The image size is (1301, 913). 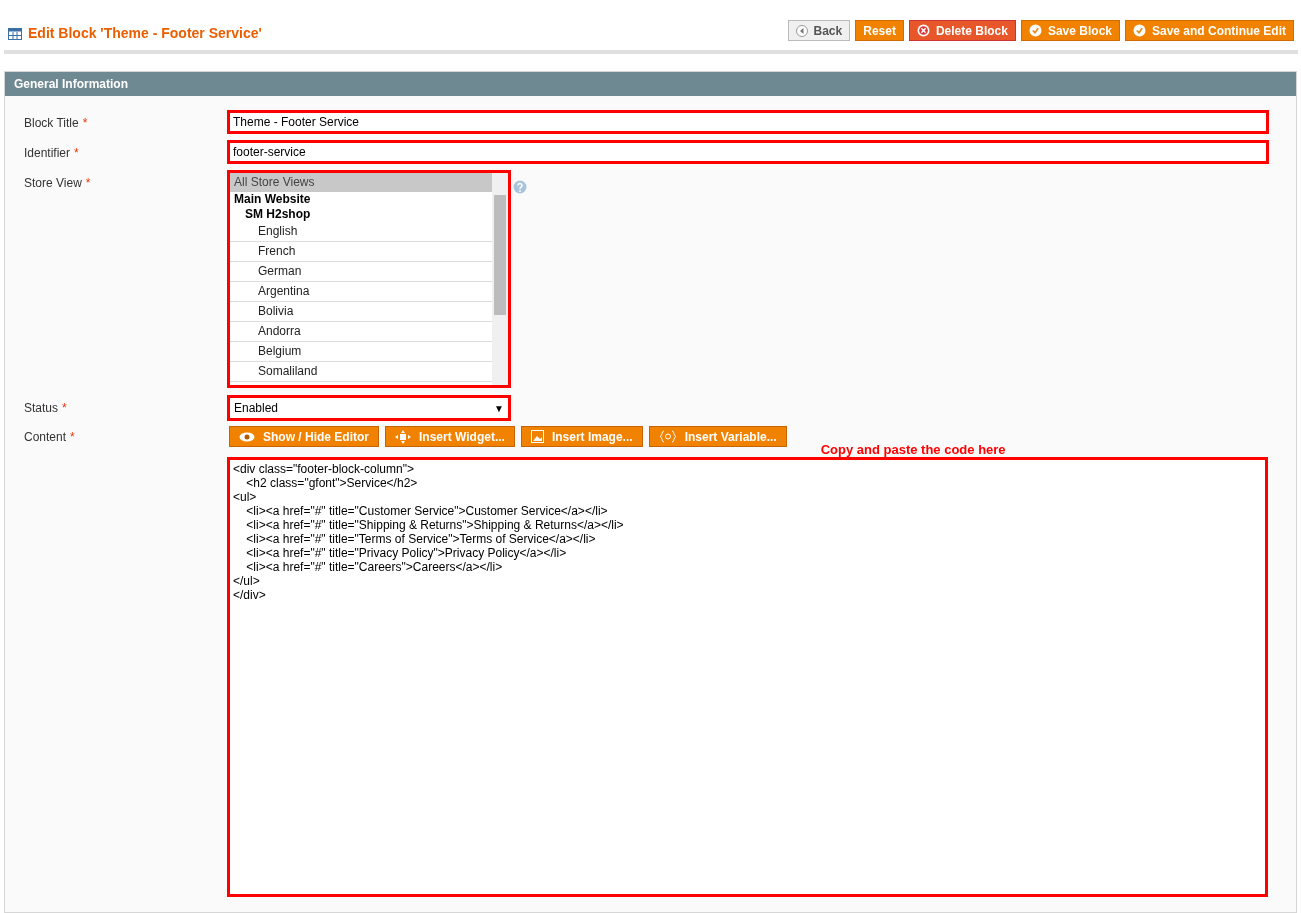 I want to click on action-button: Back, so click(x=819, y=30).